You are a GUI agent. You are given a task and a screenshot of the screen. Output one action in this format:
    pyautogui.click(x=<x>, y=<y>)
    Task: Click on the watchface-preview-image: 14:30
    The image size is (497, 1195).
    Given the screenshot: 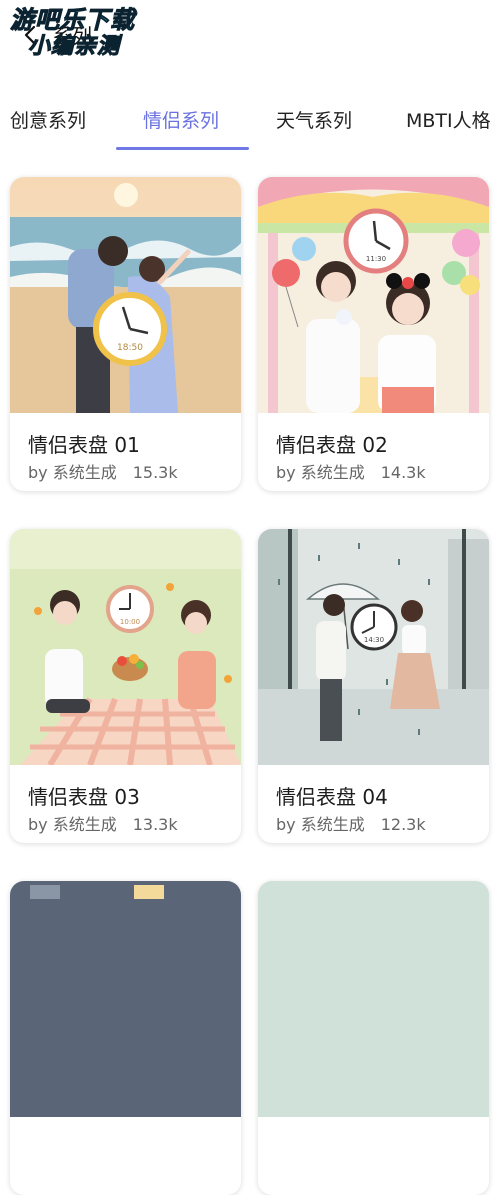 What is the action you would take?
    pyautogui.click(x=373, y=647)
    